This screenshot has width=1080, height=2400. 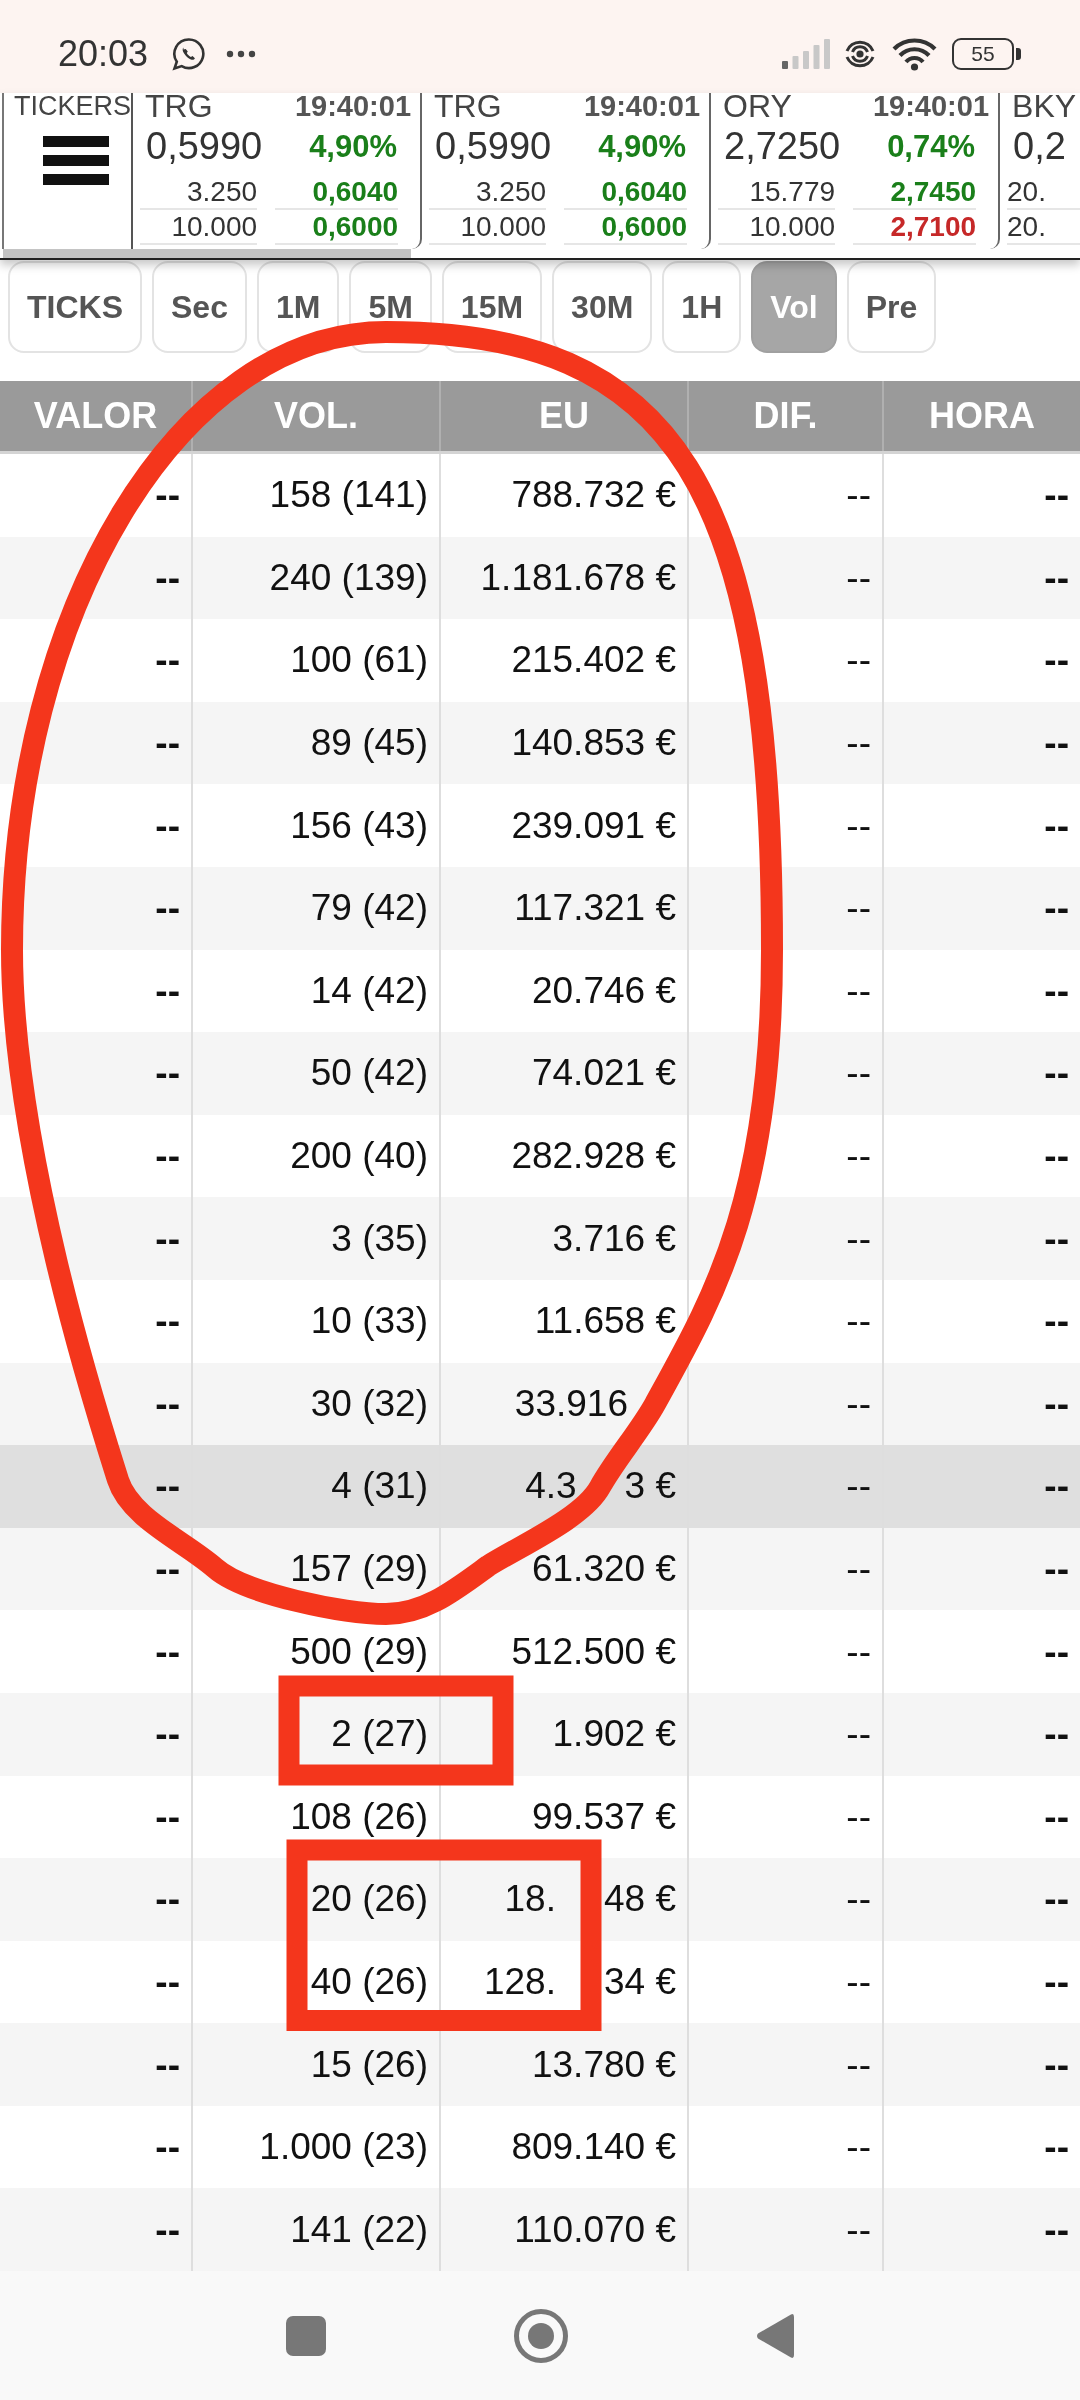 I want to click on interval-tab: 30M, so click(x=602, y=307).